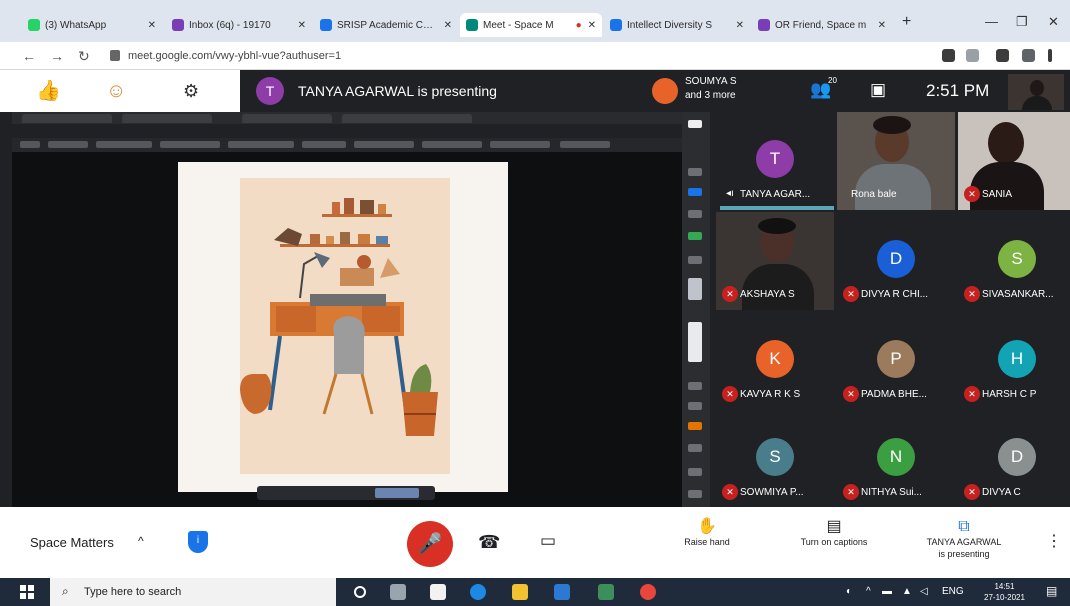  What do you see at coordinates (948, 55) in the screenshot?
I see `camera-icon` at bounding box center [948, 55].